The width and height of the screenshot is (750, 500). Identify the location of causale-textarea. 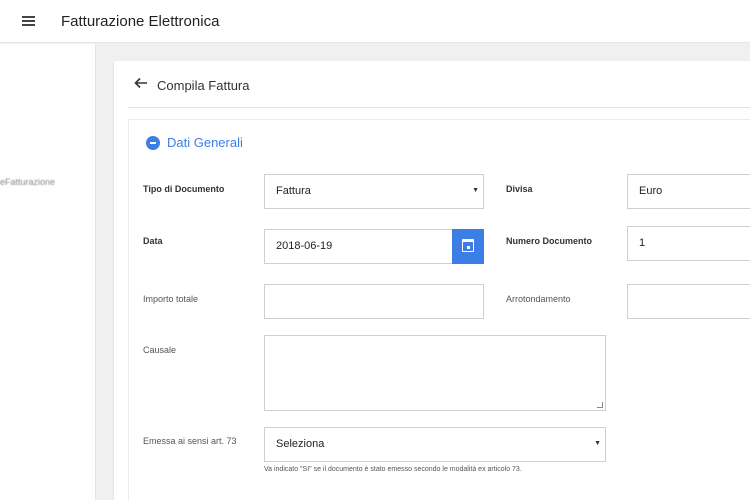
(435, 373).